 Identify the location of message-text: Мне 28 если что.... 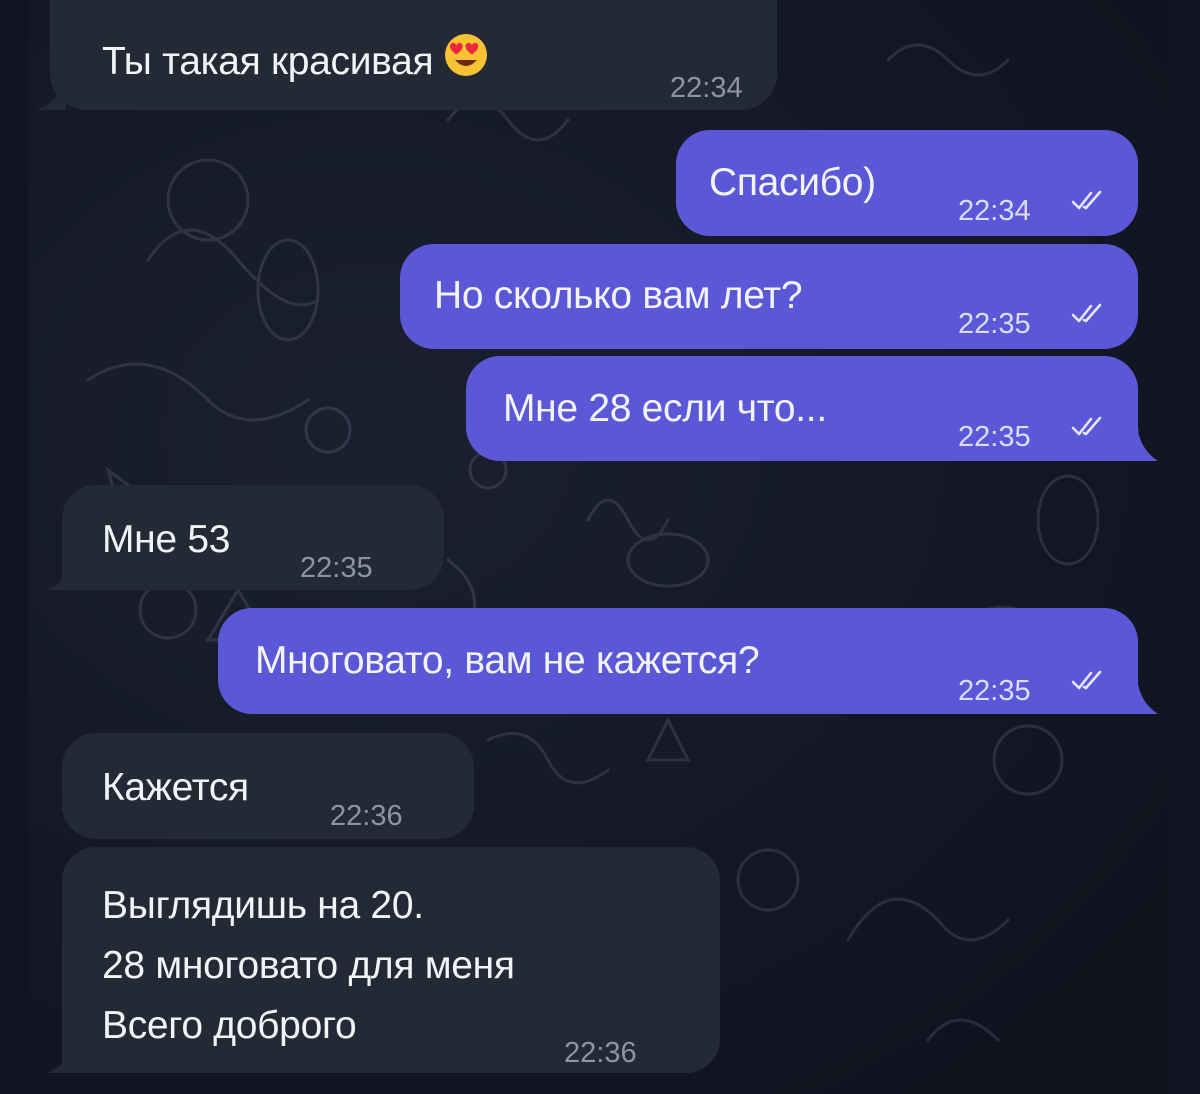
(665, 408).